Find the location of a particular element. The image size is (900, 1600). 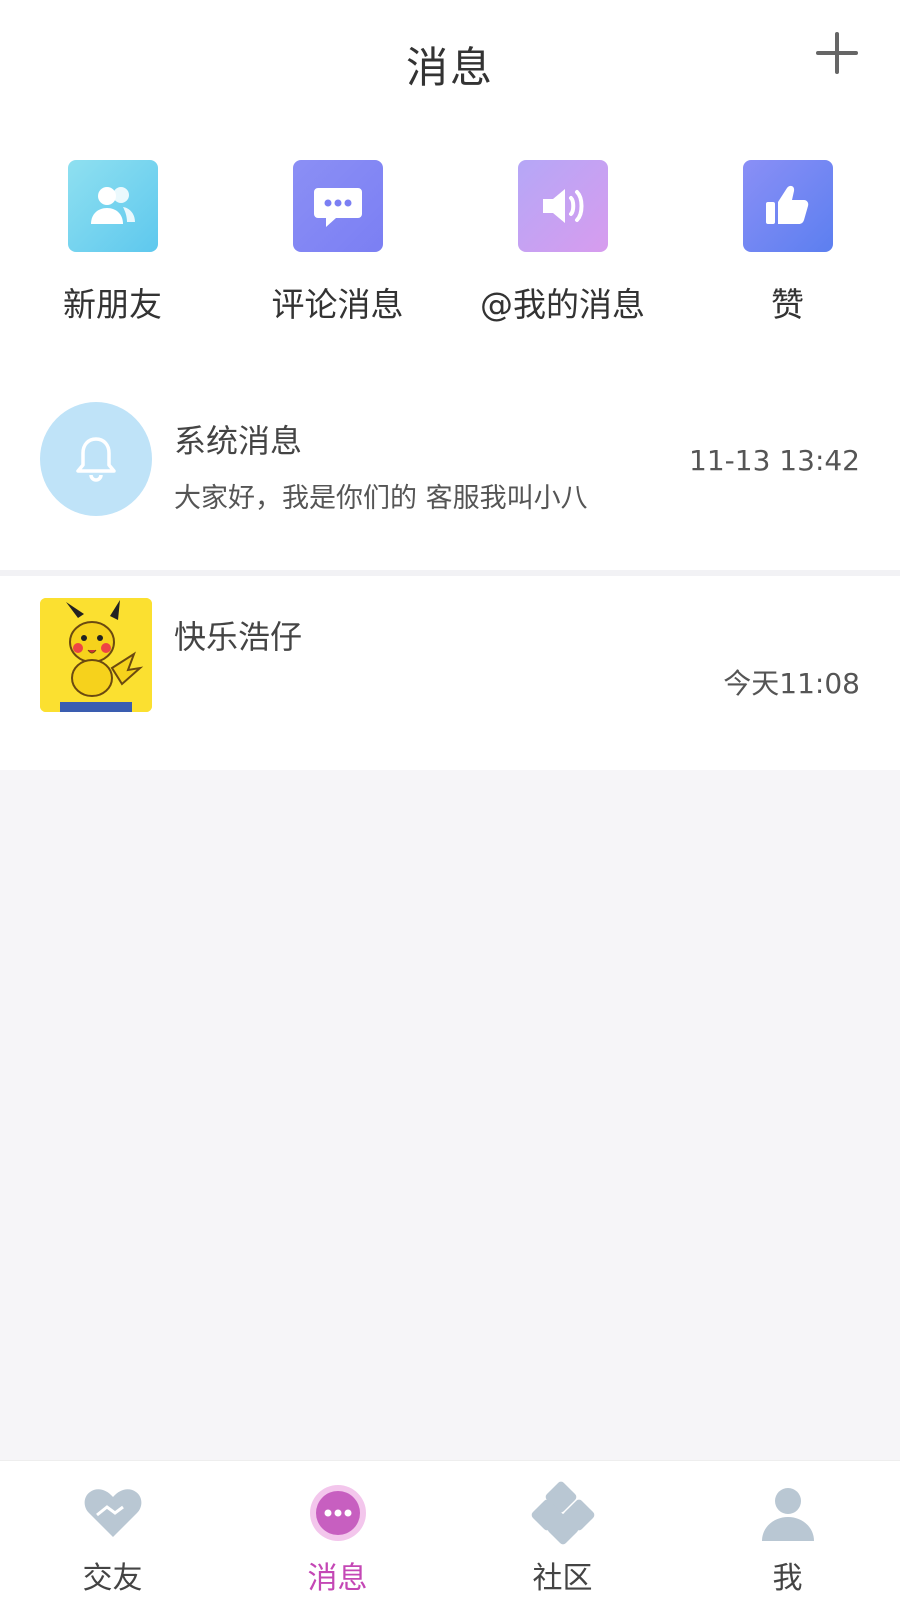

friends-icon is located at coordinates (112, 206).